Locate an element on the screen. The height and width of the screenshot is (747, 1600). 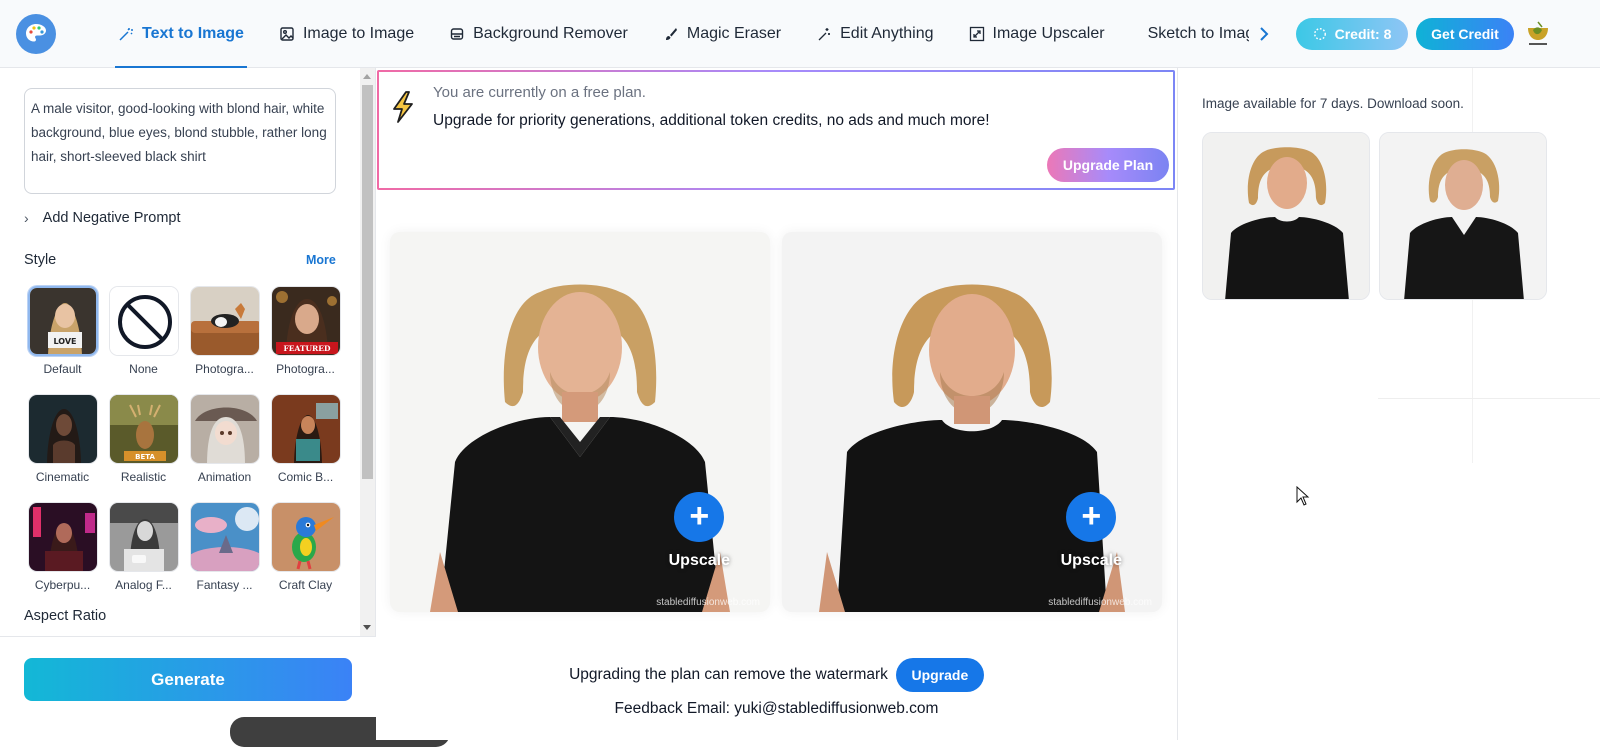
upgrade-button: Upgrade is located at coordinates (939, 675).